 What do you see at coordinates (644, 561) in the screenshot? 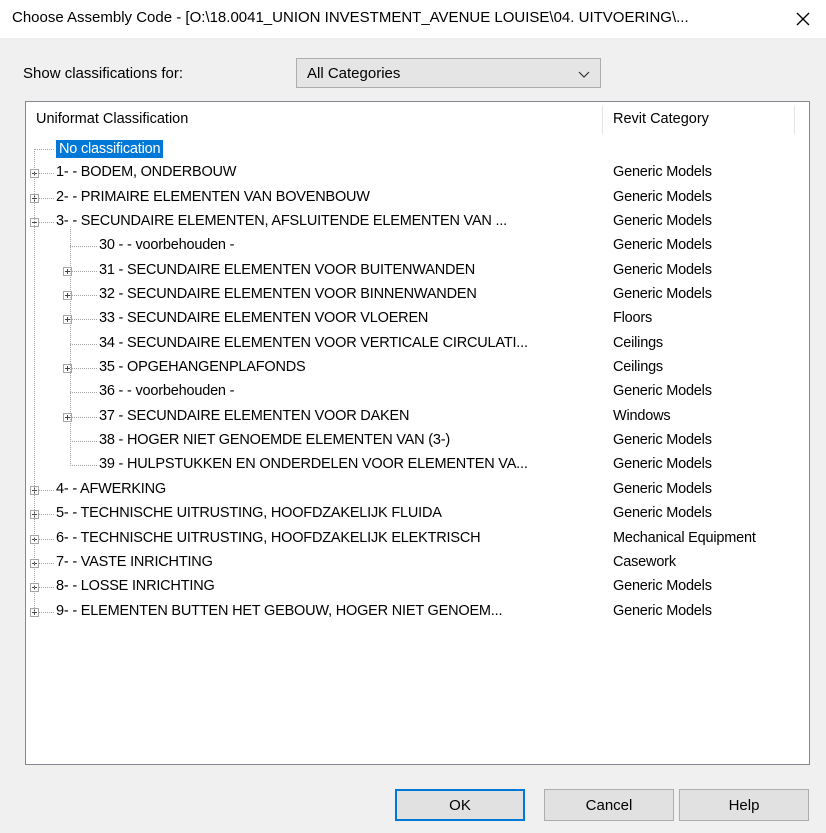
I see `revit-category: Casework` at bounding box center [644, 561].